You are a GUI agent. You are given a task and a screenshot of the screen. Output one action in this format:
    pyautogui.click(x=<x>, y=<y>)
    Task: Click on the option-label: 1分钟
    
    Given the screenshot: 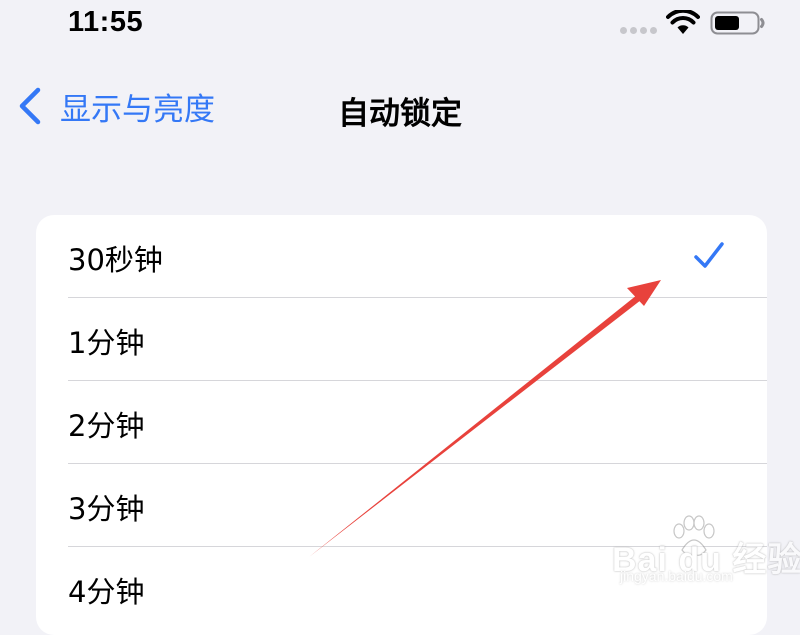 What is the action you would take?
    pyautogui.click(x=106, y=343)
    